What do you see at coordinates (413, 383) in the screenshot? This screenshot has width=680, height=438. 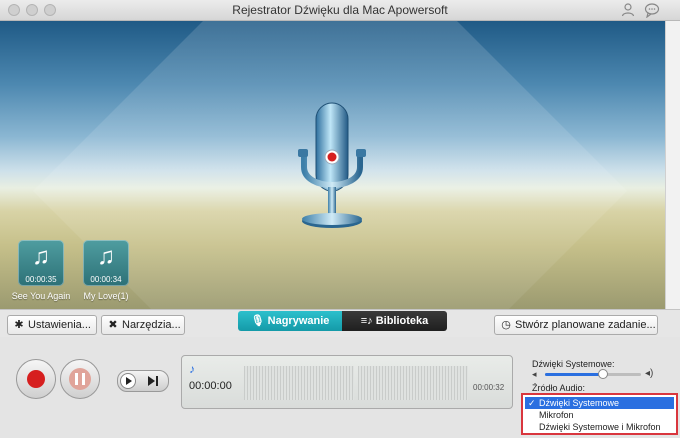 I see `waveform-right` at bounding box center [413, 383].